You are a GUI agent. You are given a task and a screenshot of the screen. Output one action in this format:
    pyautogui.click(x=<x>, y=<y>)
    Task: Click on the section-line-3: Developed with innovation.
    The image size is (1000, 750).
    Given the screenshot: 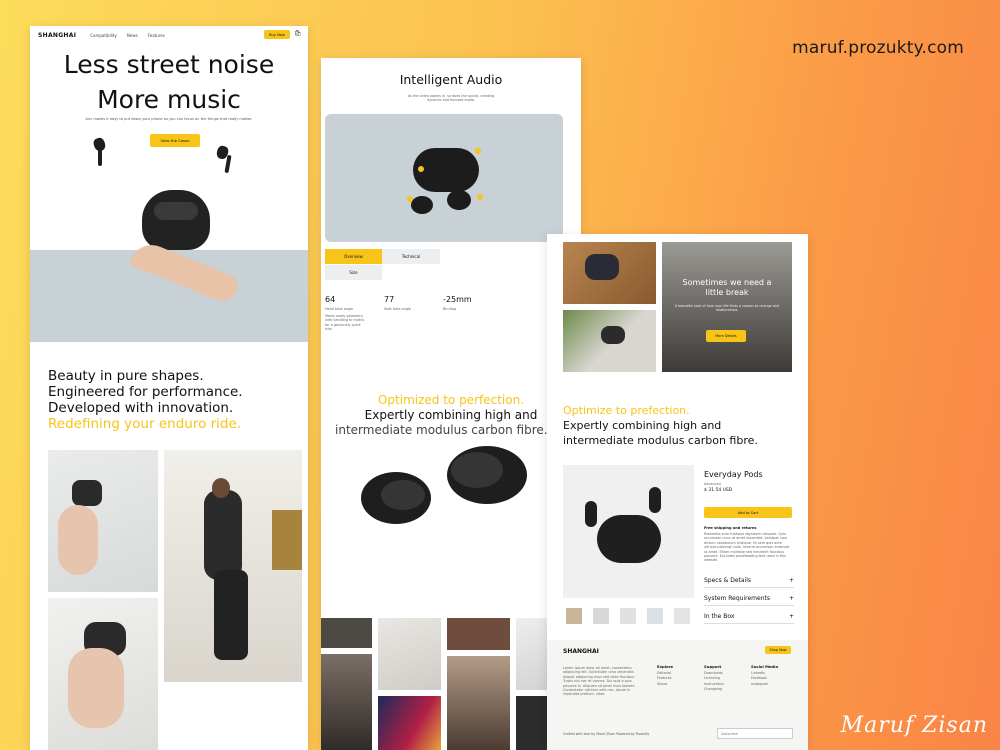 What is the action you would take?
    pyautogui.click(x=141, y=408)
    